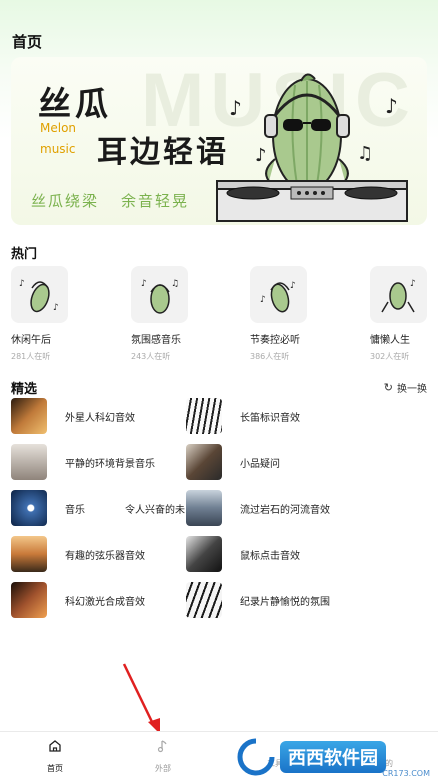  Describe the element at coordinates (260, 464) in the screenshot. I see `featured-item-title: 小品疑问` at that location.